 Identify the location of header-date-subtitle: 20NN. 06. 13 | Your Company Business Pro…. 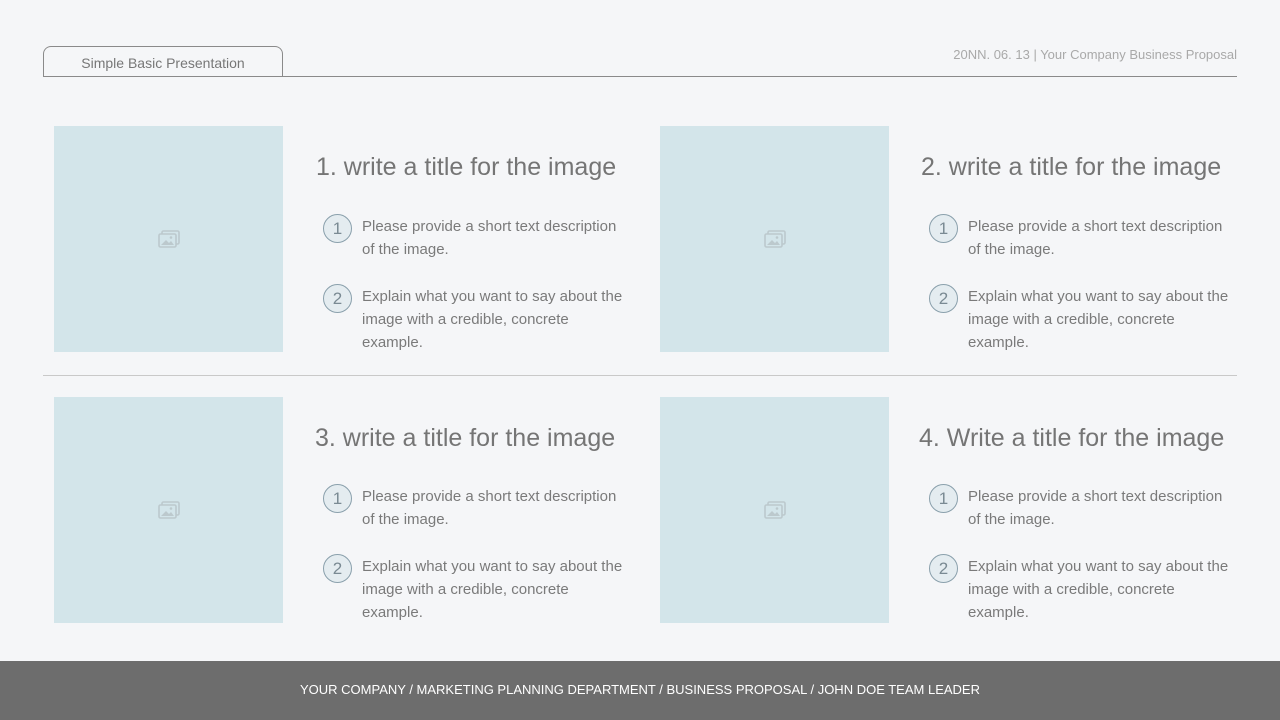
(1095, 54).